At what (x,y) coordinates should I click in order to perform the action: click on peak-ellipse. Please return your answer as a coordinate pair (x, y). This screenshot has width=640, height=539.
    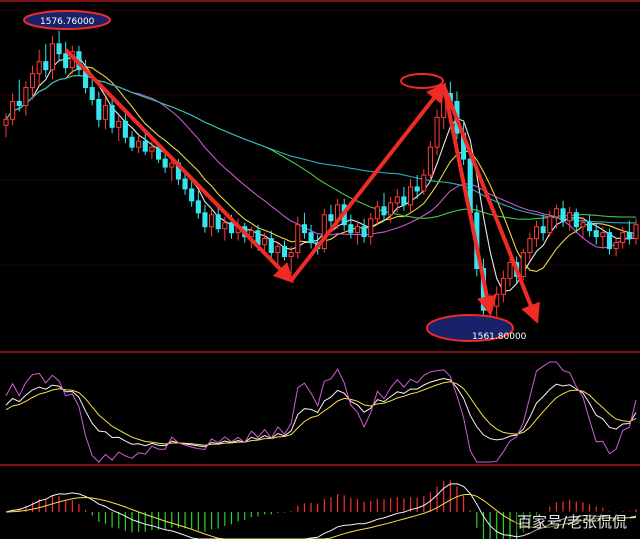
    Looking at the image, I should click on (422, 81).